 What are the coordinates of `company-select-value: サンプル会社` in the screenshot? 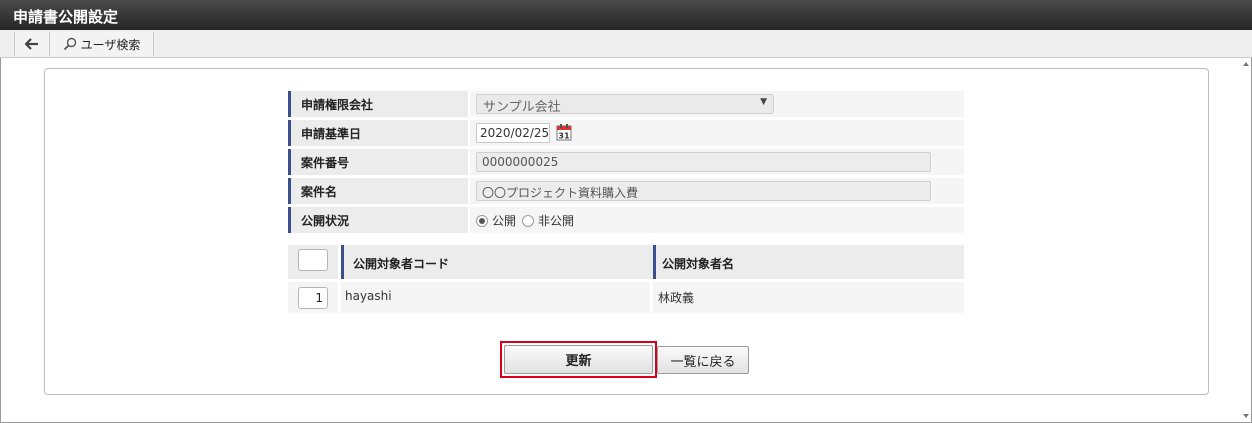 It's located at (522, 107).